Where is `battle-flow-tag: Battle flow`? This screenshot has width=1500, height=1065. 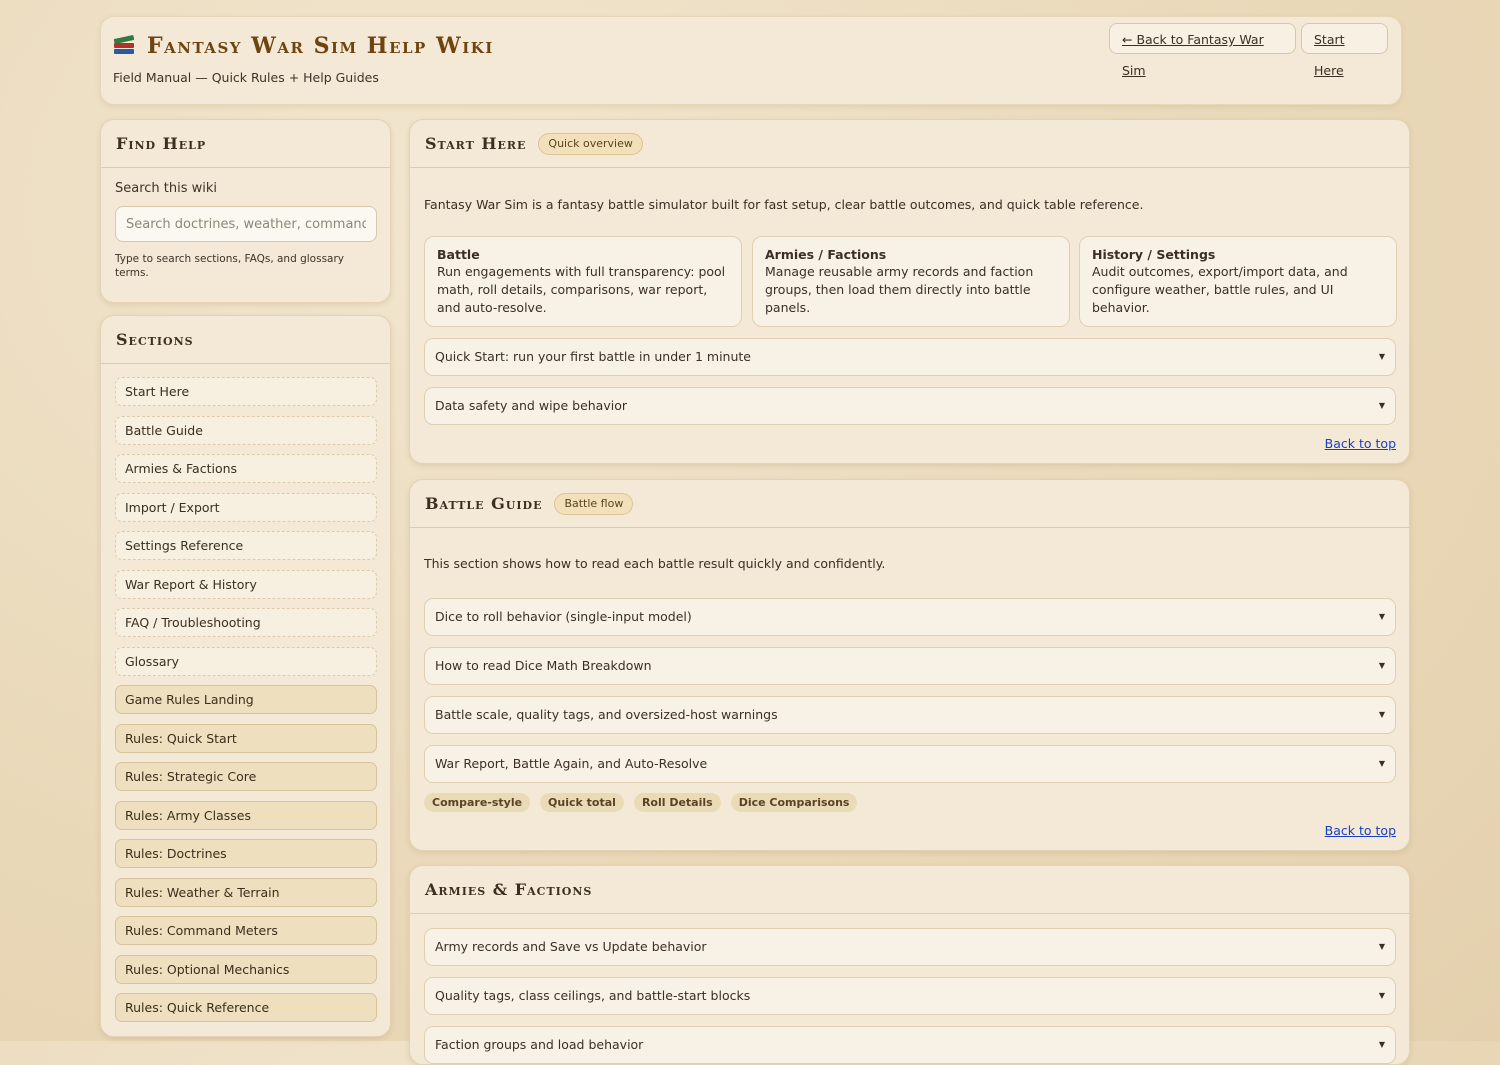 battle-flow-tag: Battle flow is located at coordinates (594, 503).